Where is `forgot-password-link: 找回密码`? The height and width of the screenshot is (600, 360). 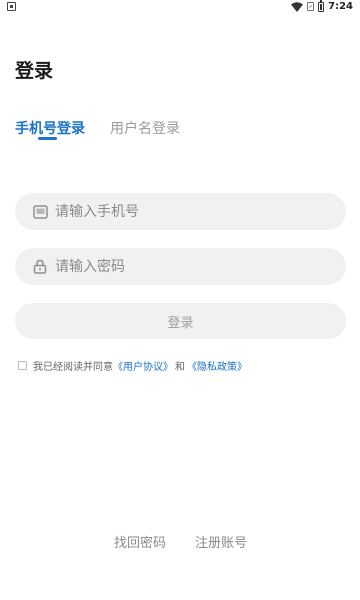 forgot-password-link: 找回密码 is located at coordinates (140, 541).